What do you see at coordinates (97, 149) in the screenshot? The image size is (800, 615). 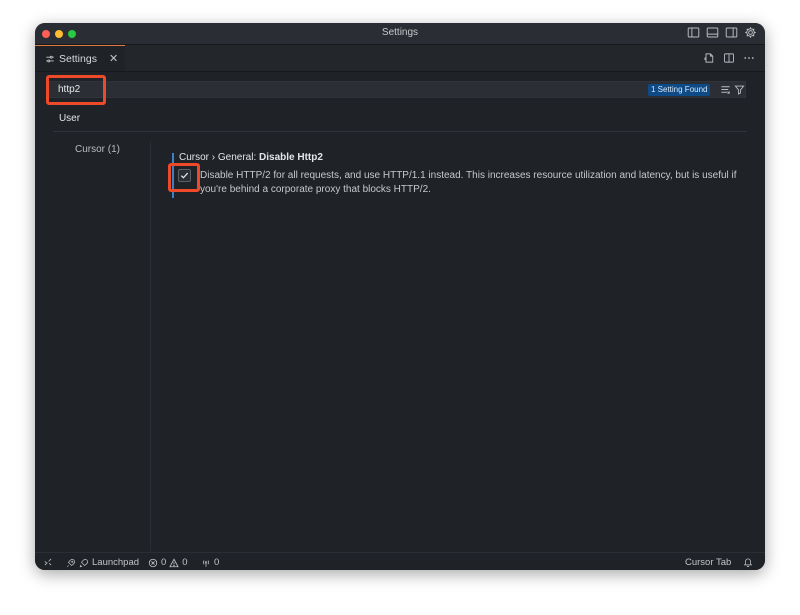 I see `toc-item-cursor: Cursor (1)` at bounding box center [97, 149].